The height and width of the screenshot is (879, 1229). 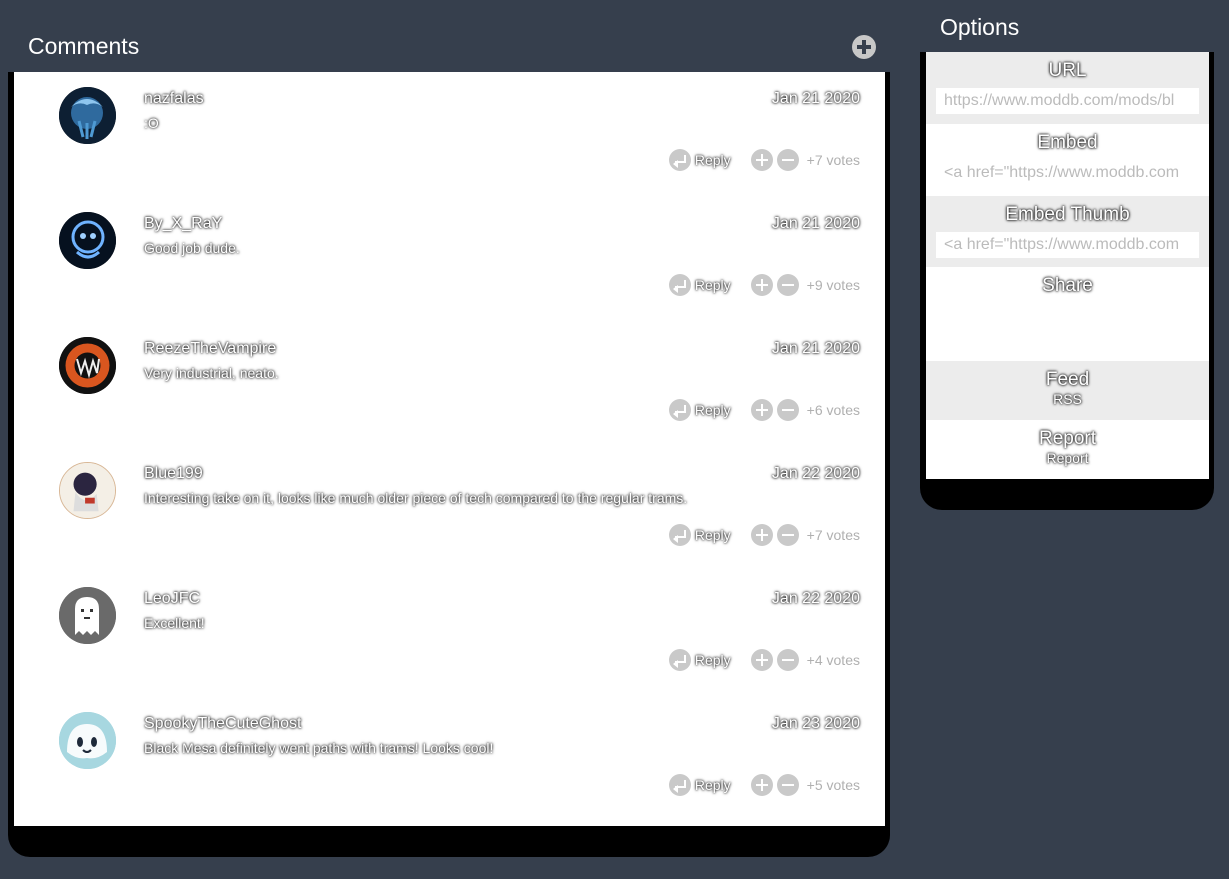 What do you see at coordinates (833, 660) in the screenshot?
I see `vote-count: +4 votes` at bounding box center [833, 660].